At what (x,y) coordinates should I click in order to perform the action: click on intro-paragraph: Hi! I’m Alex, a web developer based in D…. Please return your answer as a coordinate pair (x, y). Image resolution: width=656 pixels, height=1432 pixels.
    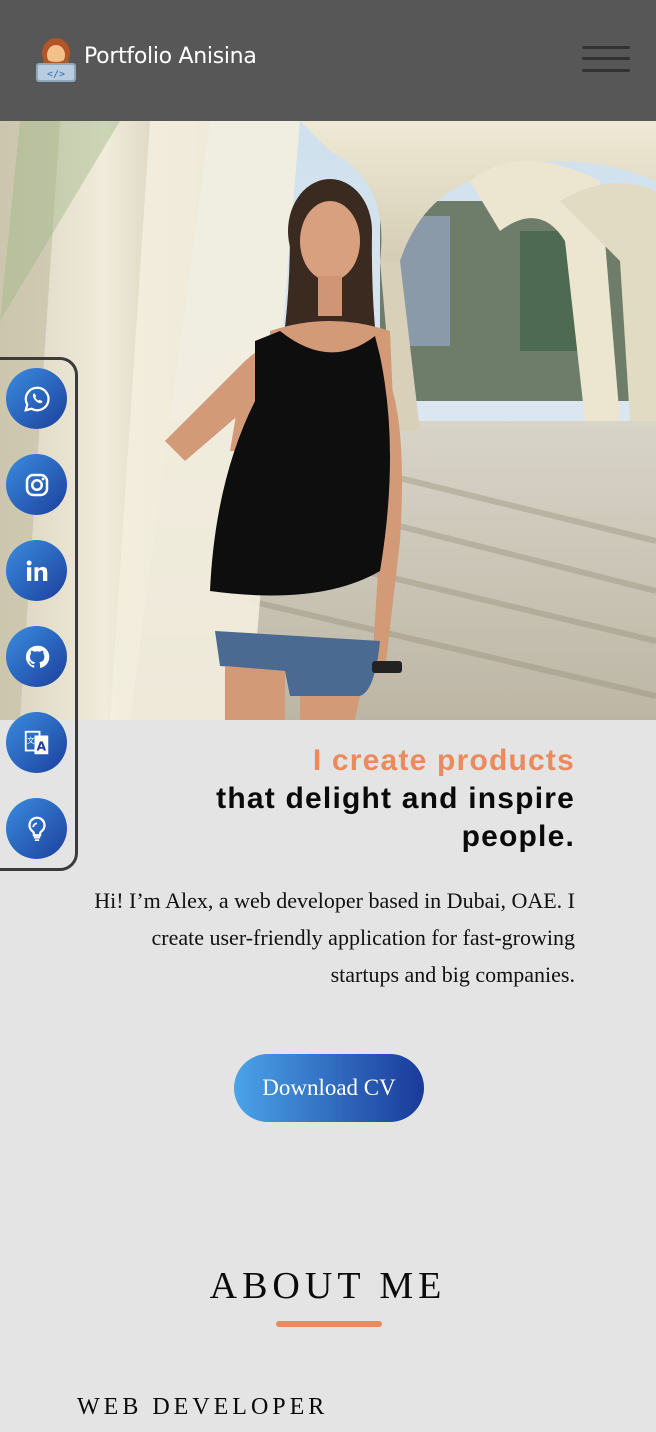
    Looking at the image, I should click on (334, 937).